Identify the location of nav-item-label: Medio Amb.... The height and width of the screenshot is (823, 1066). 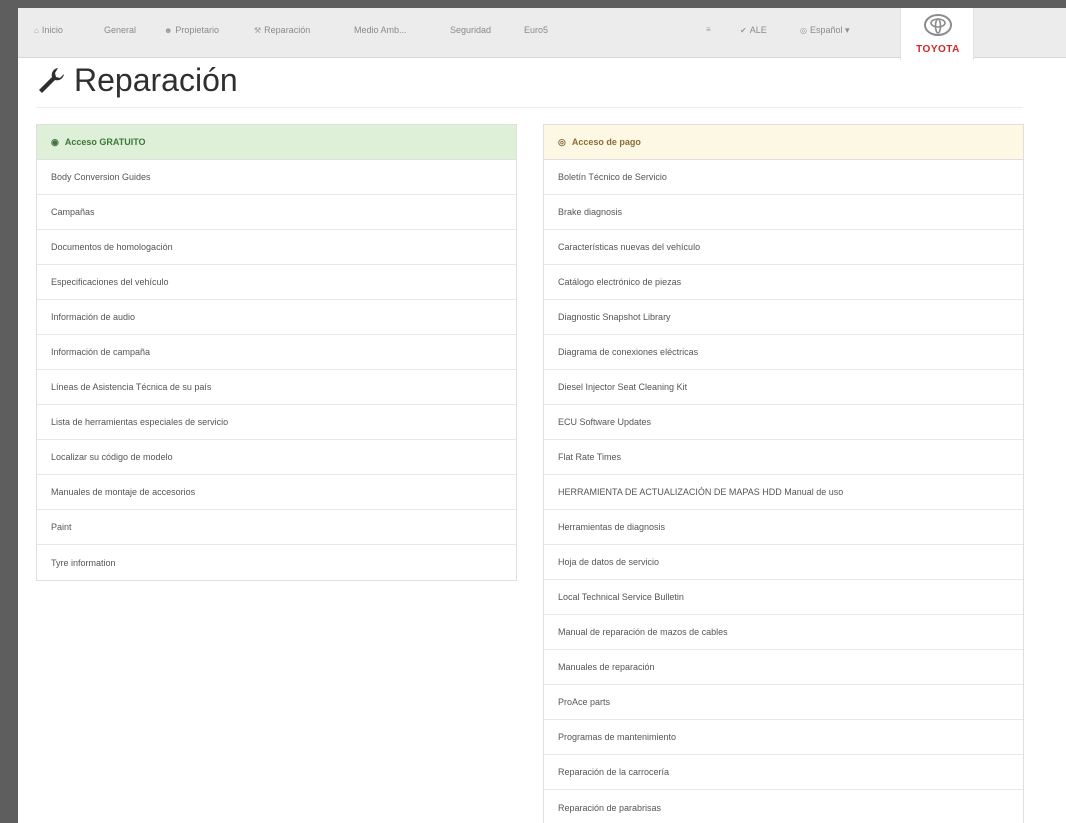
(380, 30).